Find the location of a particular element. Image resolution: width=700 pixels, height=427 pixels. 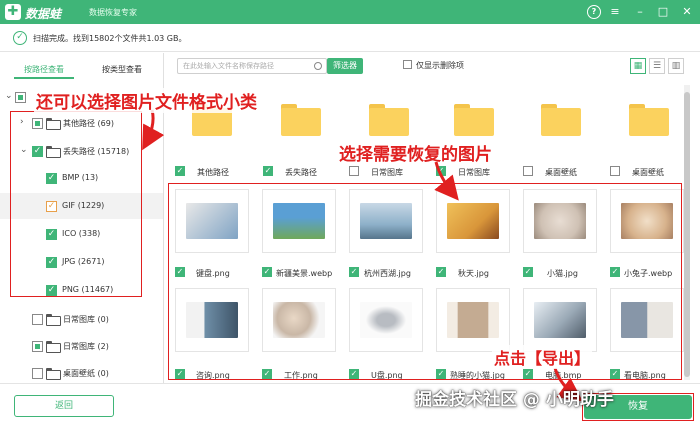

scan-status-bar: ✓ 扫描完成。找到15802个文件共1.03 GB。 is located at coordinates (350, 38).